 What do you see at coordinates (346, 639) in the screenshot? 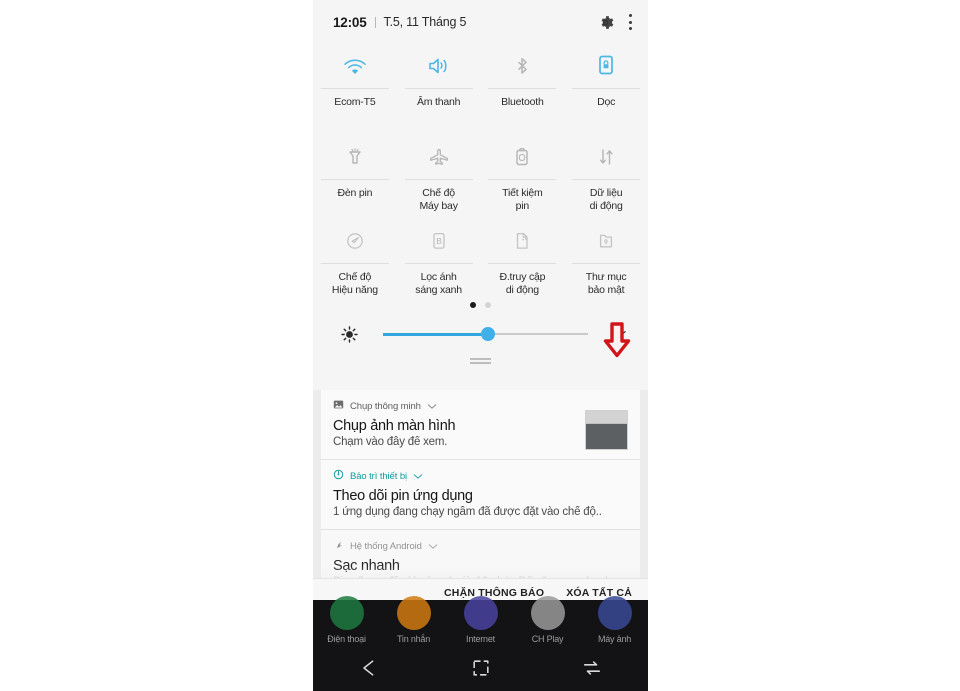
I see `dock-label: Điện thoại` at bounding box center [346, 639].